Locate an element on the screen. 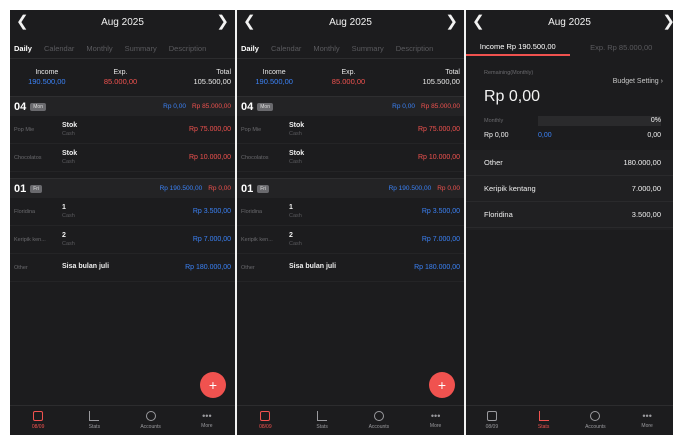  category-value: 7.000,00 is located at coordinates (646, 188).